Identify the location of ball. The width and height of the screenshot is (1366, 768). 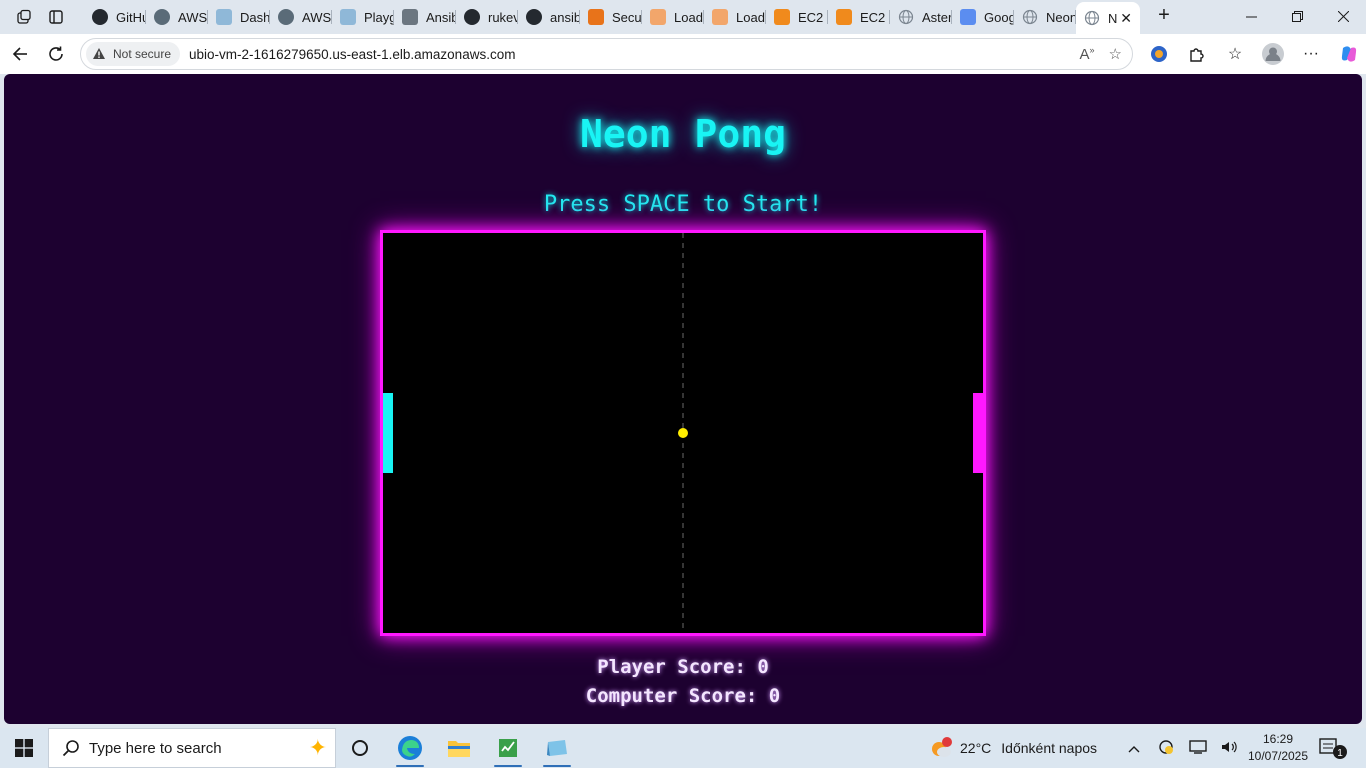
(683, 433).